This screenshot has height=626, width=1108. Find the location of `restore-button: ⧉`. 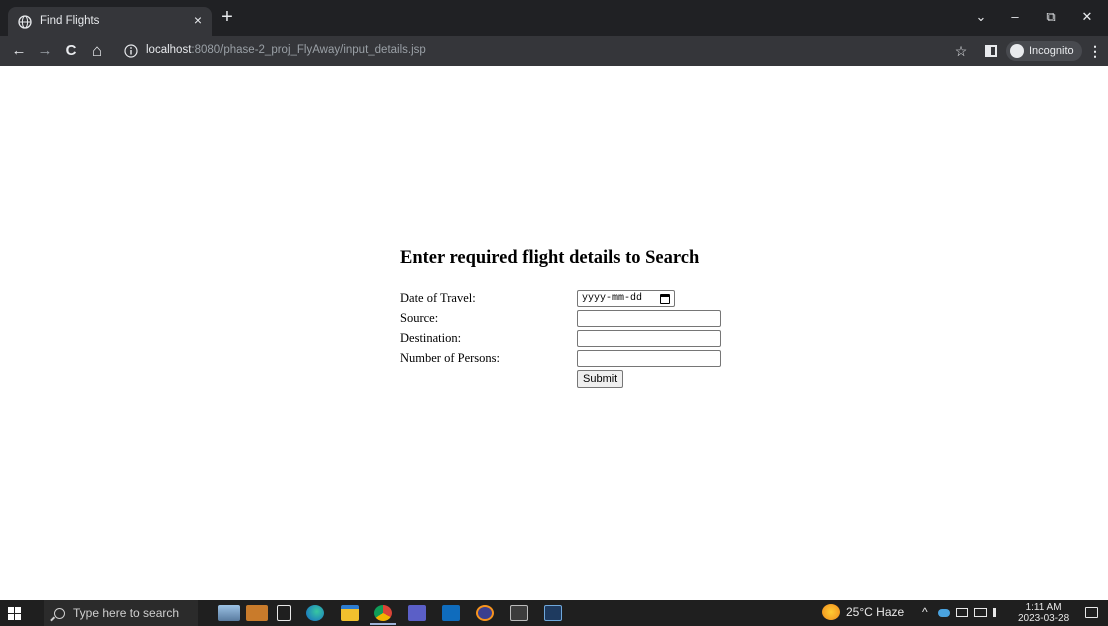

restore-button: ⧉ is located at coordinates (1051, 17).